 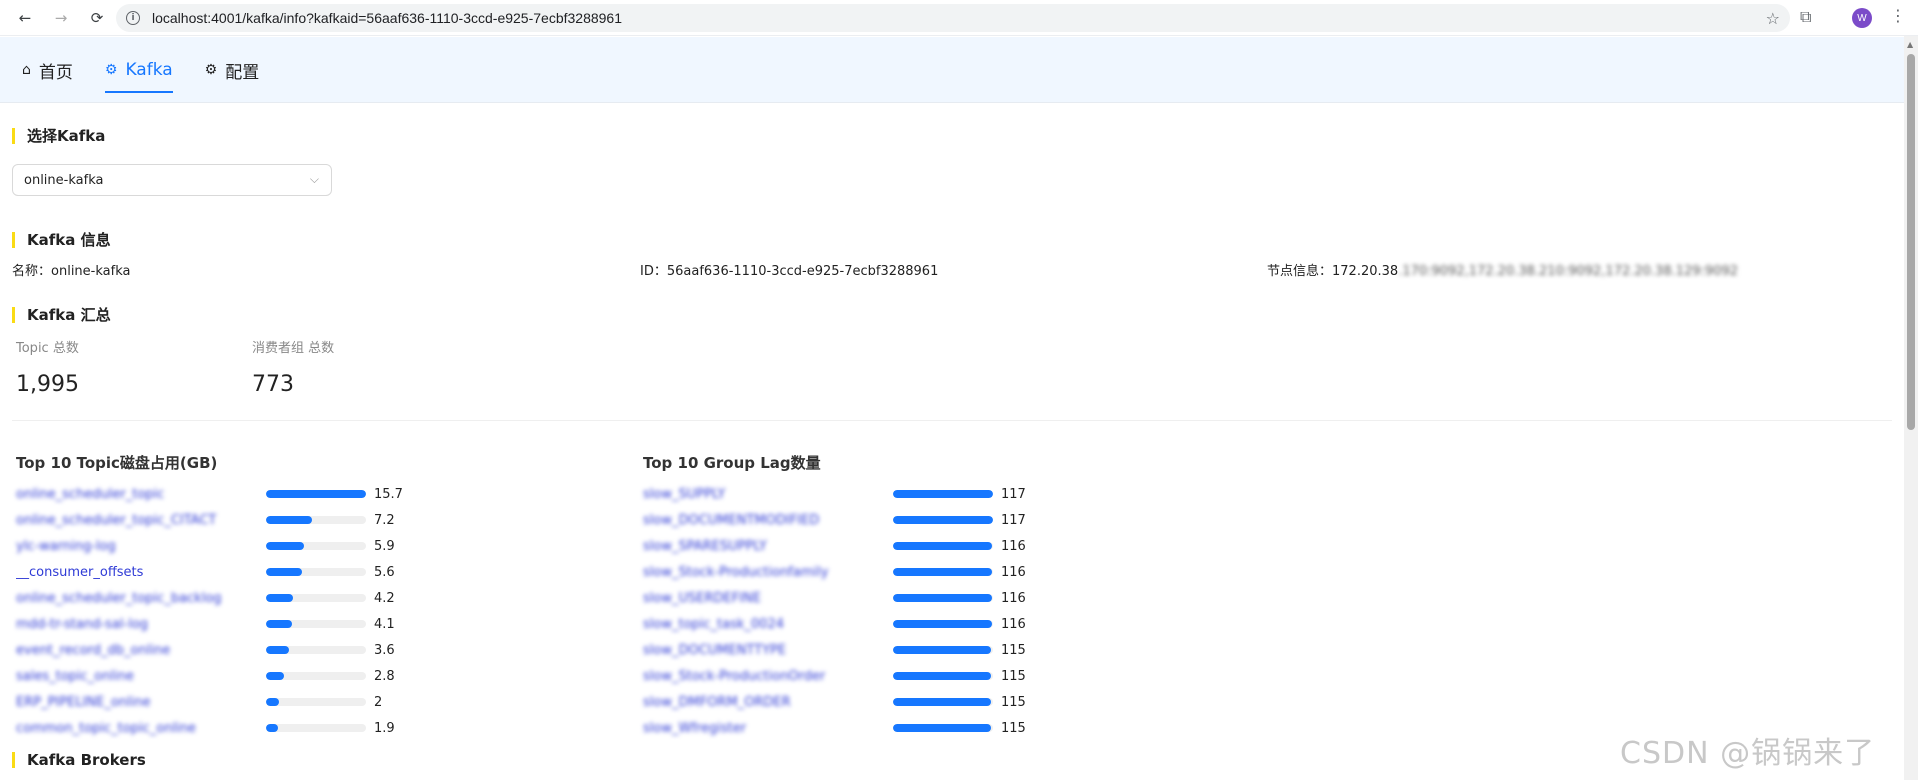 What do you see at coordinates (141, 520) in the screenshot?
I see `list-item-link: online_scheduler_topic_CITACT` at bounding box center [141, 520].